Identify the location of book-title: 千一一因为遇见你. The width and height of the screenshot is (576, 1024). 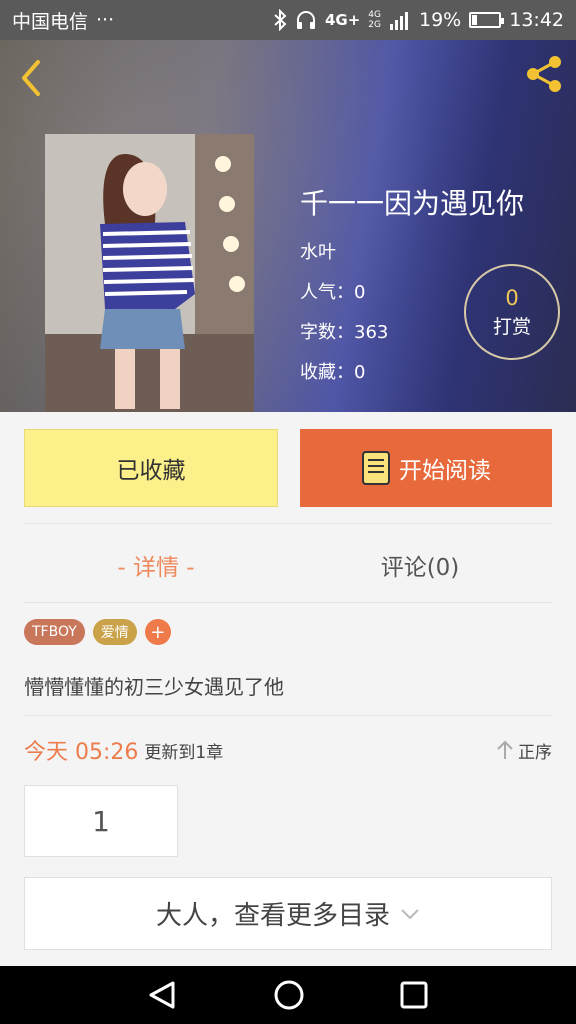
(412, 203).